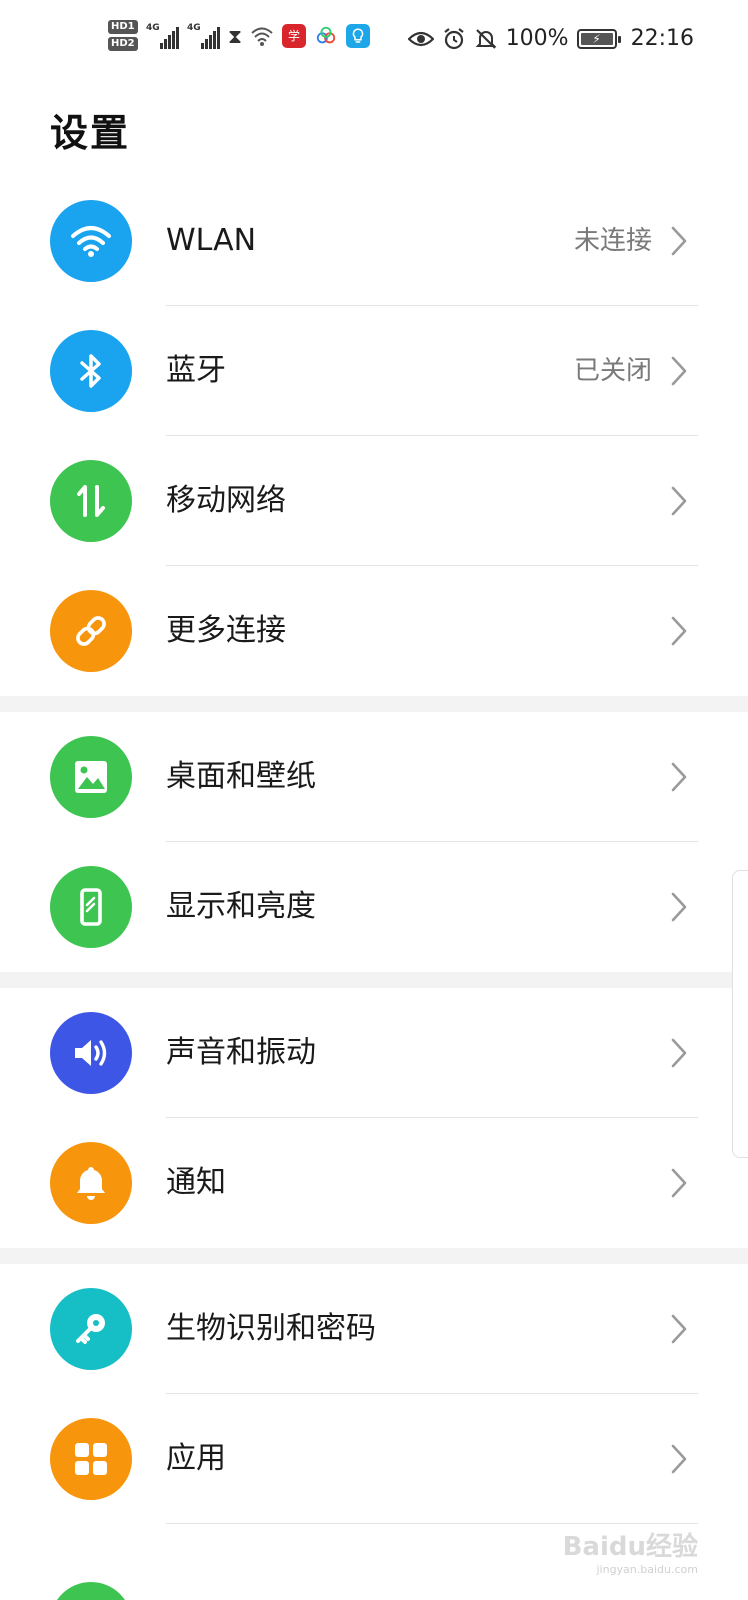  What do you see at coordinates (123, 27) in the screenshot?
I see `hd1-badge: HD1` at bounding box center [123, 27].